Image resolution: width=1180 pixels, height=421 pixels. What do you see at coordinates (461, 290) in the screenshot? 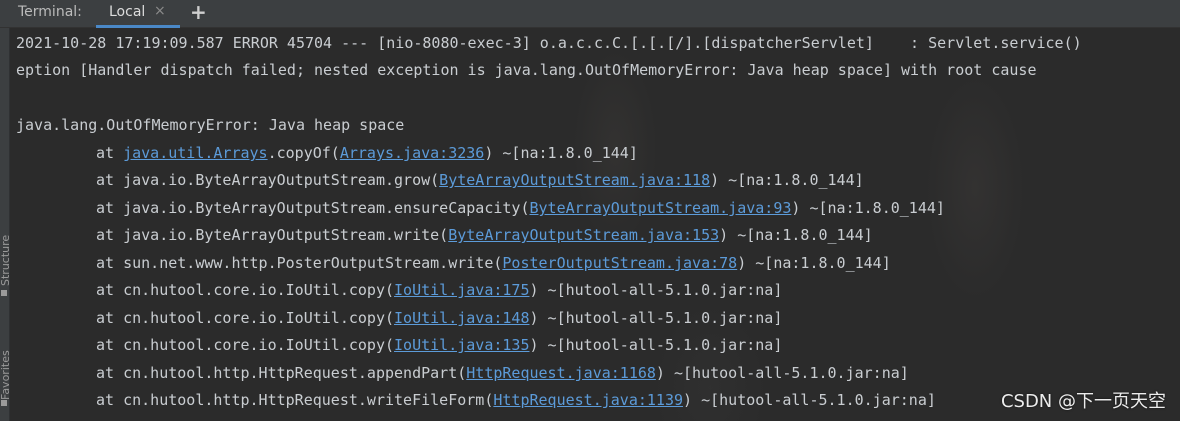
I see `source-link: IoUtil.java:175` at bounding box center [461, 290].